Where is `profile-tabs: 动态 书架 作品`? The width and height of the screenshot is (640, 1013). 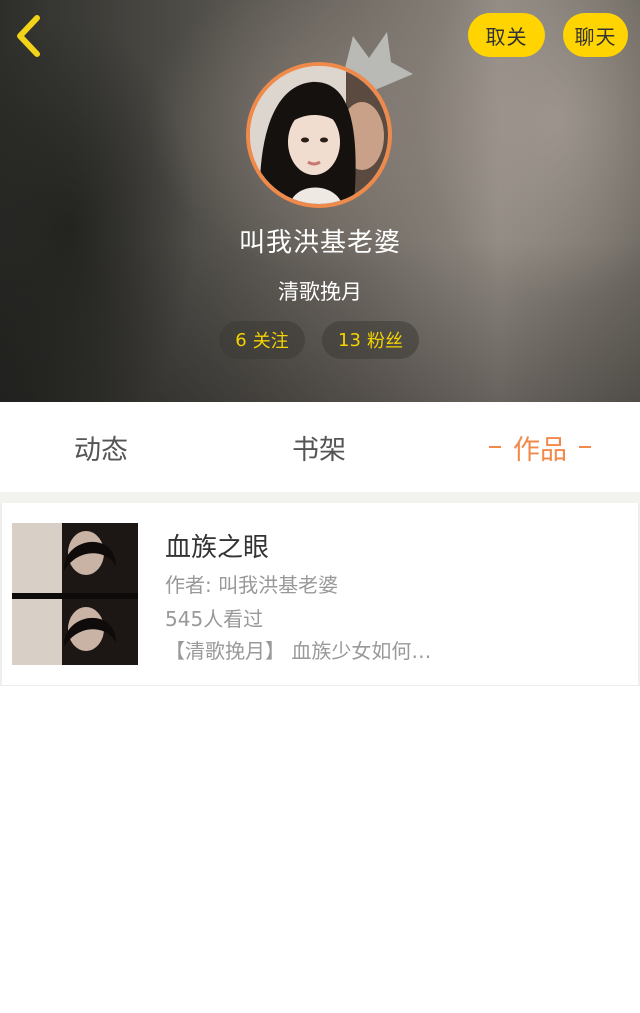 profile-tabs: 动态 书架 作品 is located at coordinates (320, 447).